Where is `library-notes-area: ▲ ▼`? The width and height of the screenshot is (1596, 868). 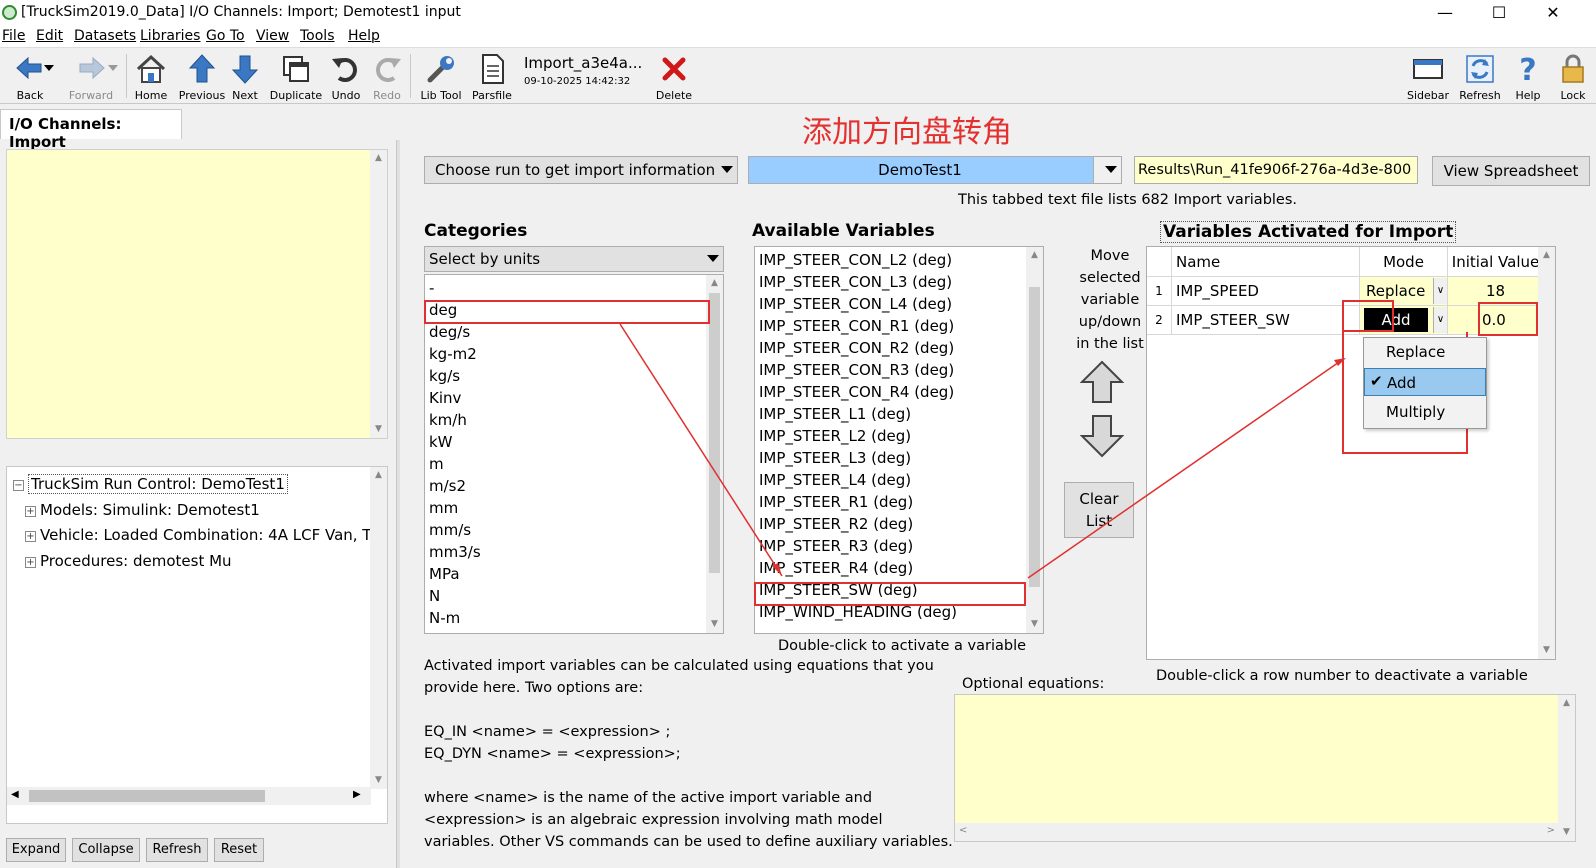
library-notes-area: ▲ ▼ is located at coordinates (197, 294).